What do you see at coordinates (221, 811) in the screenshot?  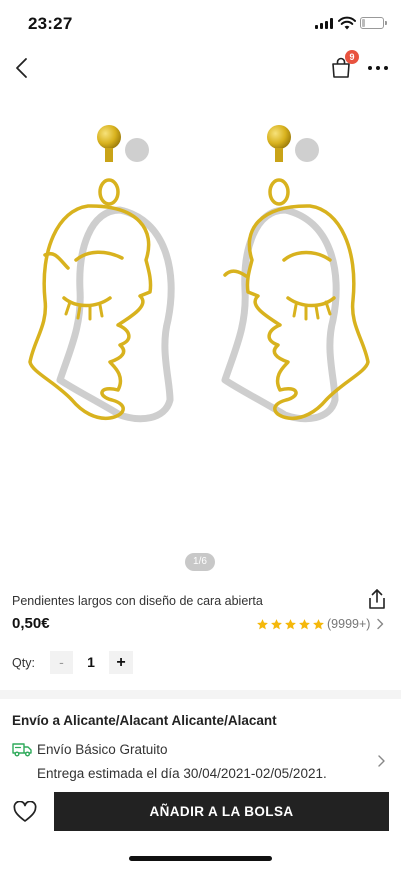 I see `add-to-bag-button: AÑADIR A LA BOLSA` at bounding box center [221, 811].